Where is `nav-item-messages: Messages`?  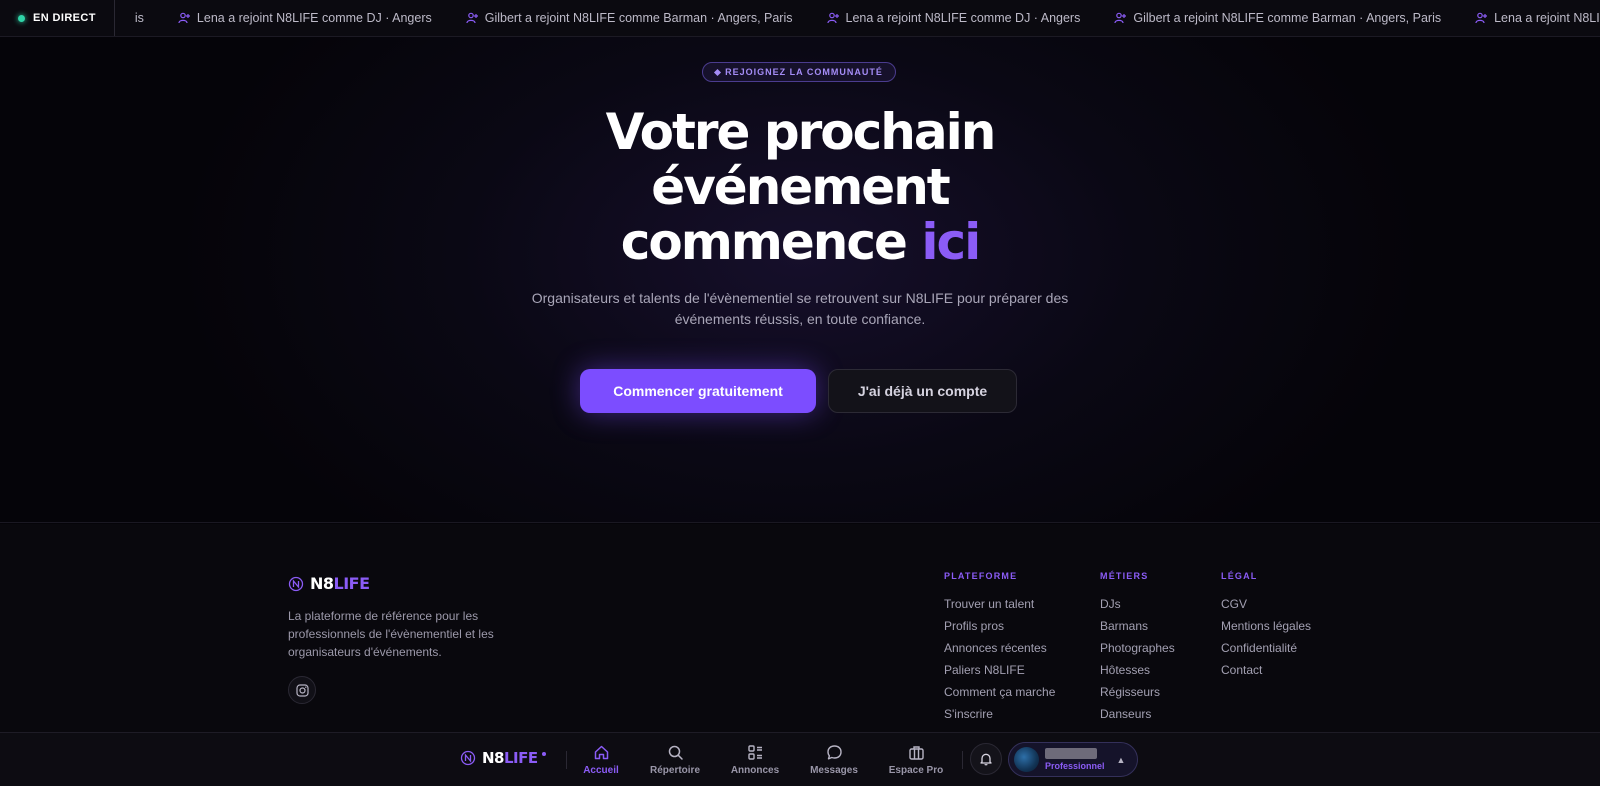
nav-item-messages: Messages is located at coordinates (834, 760).